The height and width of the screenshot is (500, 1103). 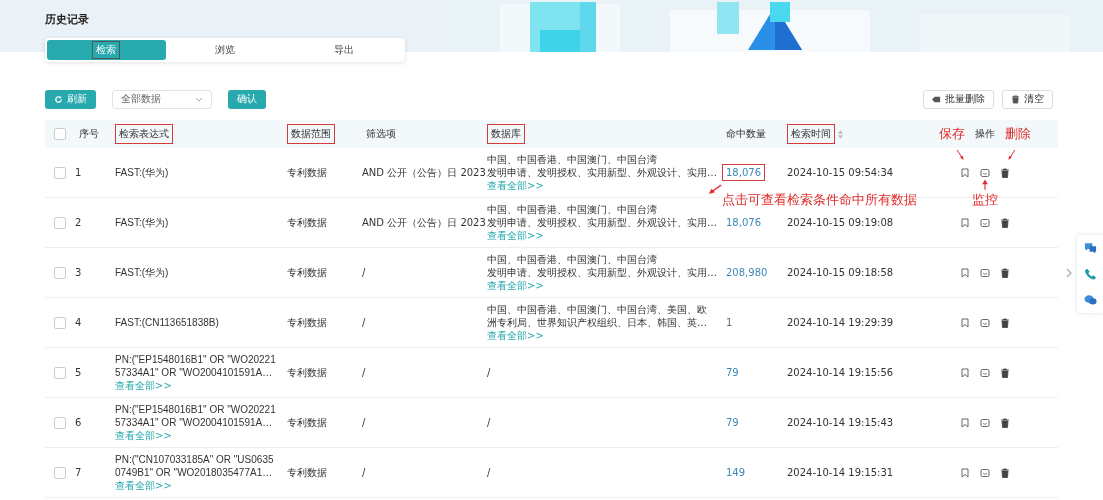 What do you see at coordinates (597, 309) in the screenshot?
I see `database-text: 中国、中国香港、中国澳门、中国台湾、美国、欧` at bounding box center [597, 309].